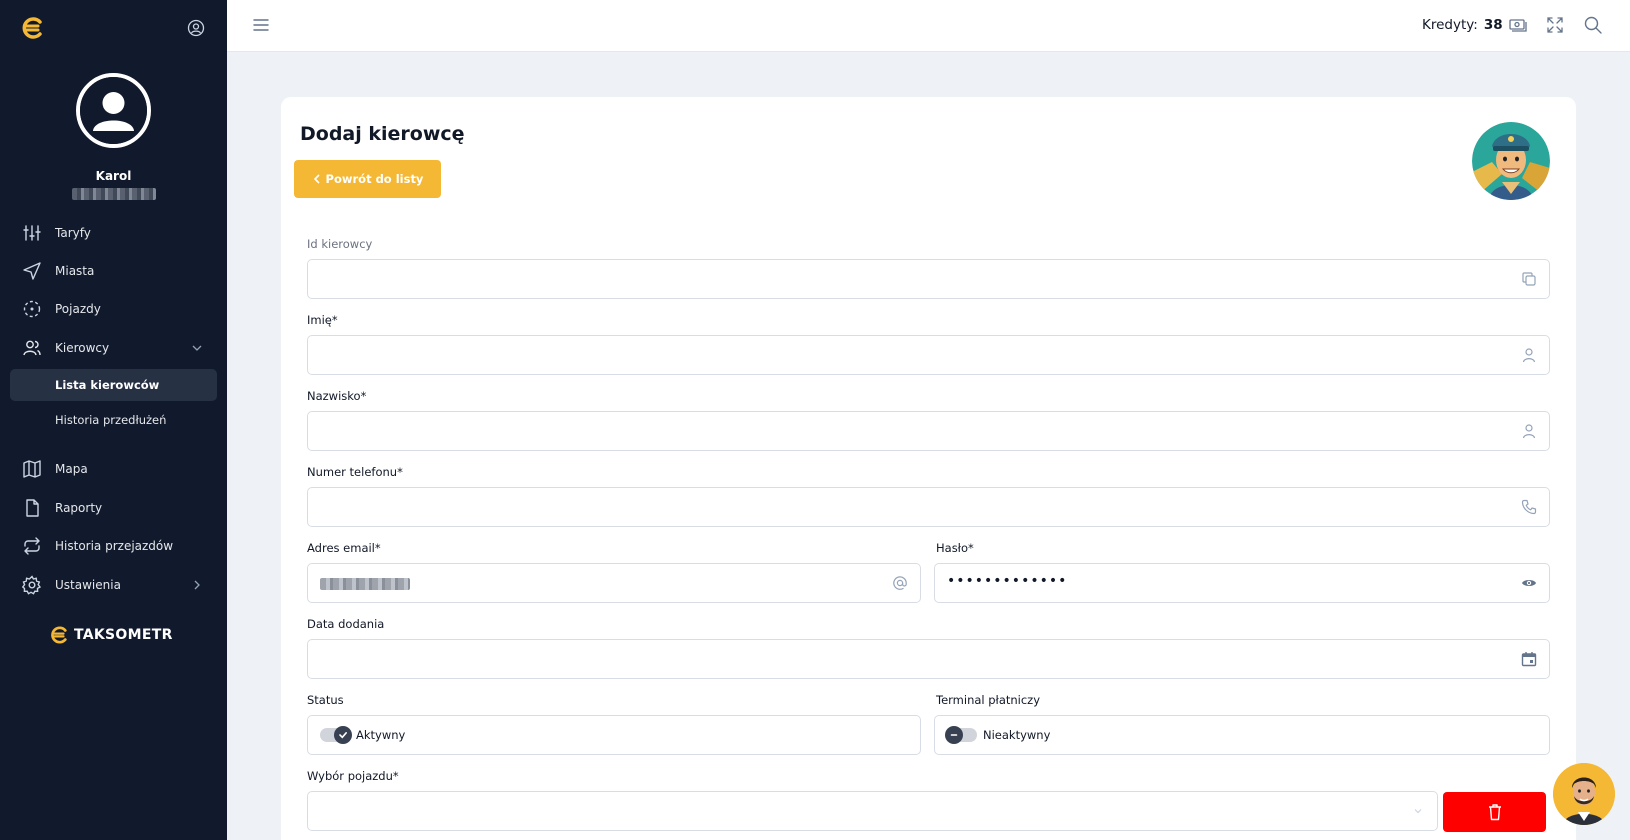  What do you see at coordinates (1242, 583) in the screenshot?
I see `password-field: •••••••••••••` at bounding box center [1242, 583].